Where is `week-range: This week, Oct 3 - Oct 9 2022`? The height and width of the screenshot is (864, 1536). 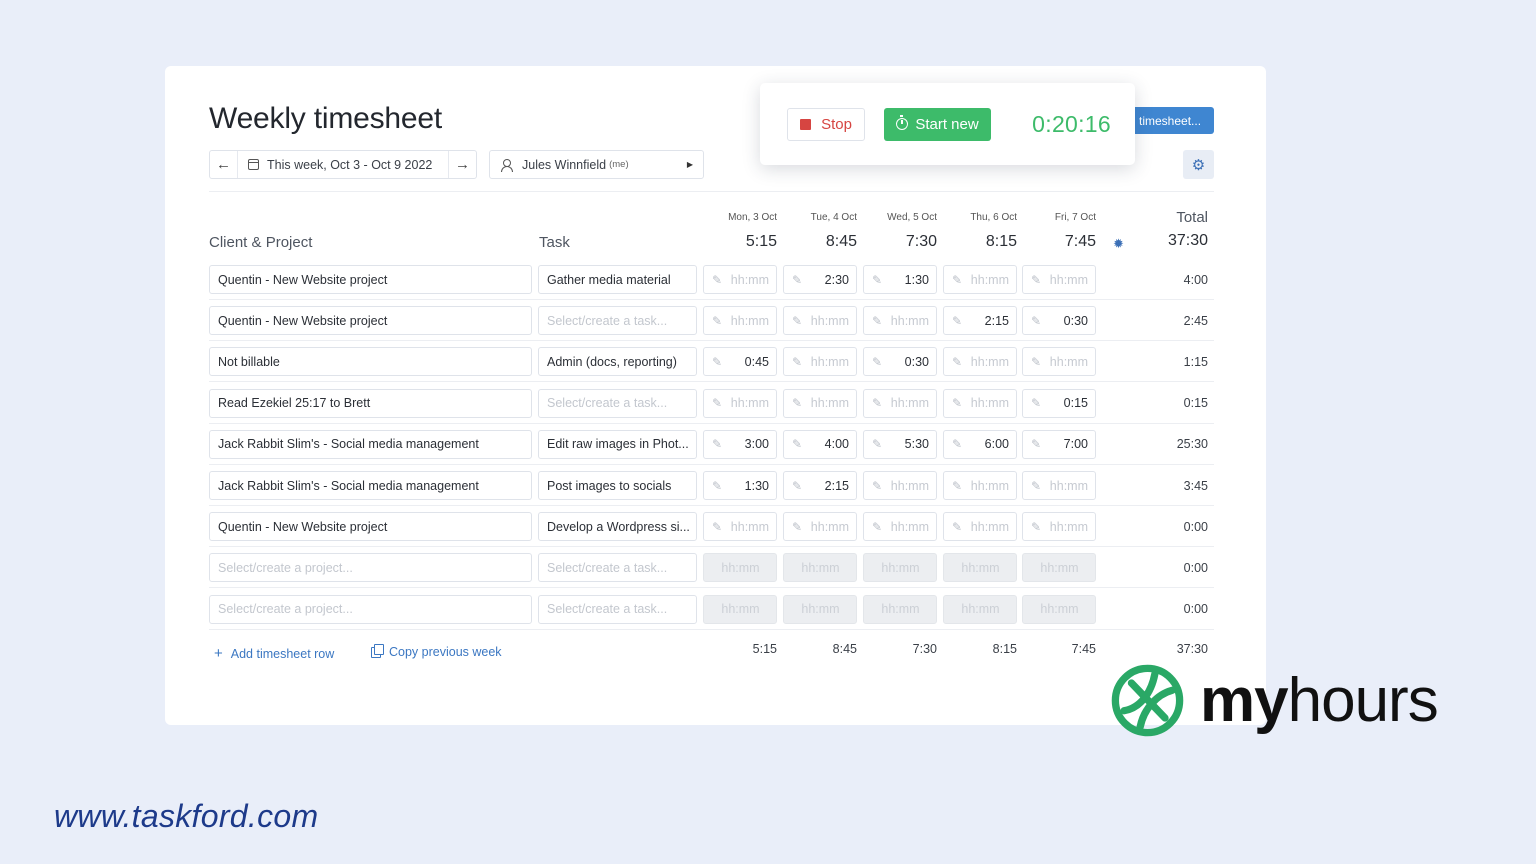
week-range: This week, Oct 3 - Oct 9 2022 is located at coordinates (343, 165).